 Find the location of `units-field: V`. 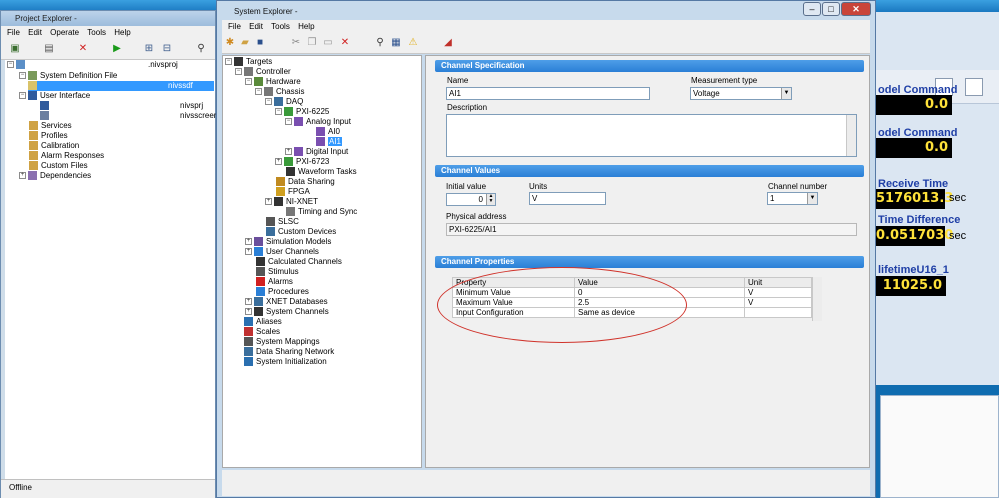

units-field: V is located at coordinates (567, 198).